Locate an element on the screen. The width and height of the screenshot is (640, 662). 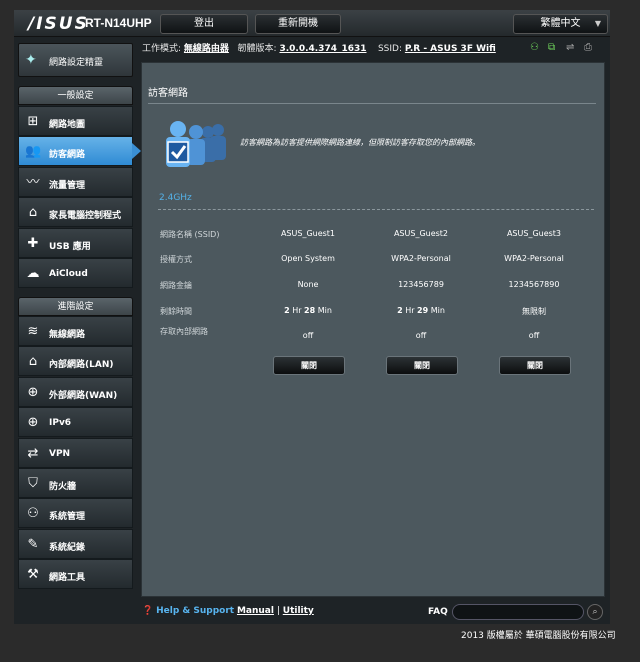
language-value: 繁體中文 is located at coordinates (560, 23).